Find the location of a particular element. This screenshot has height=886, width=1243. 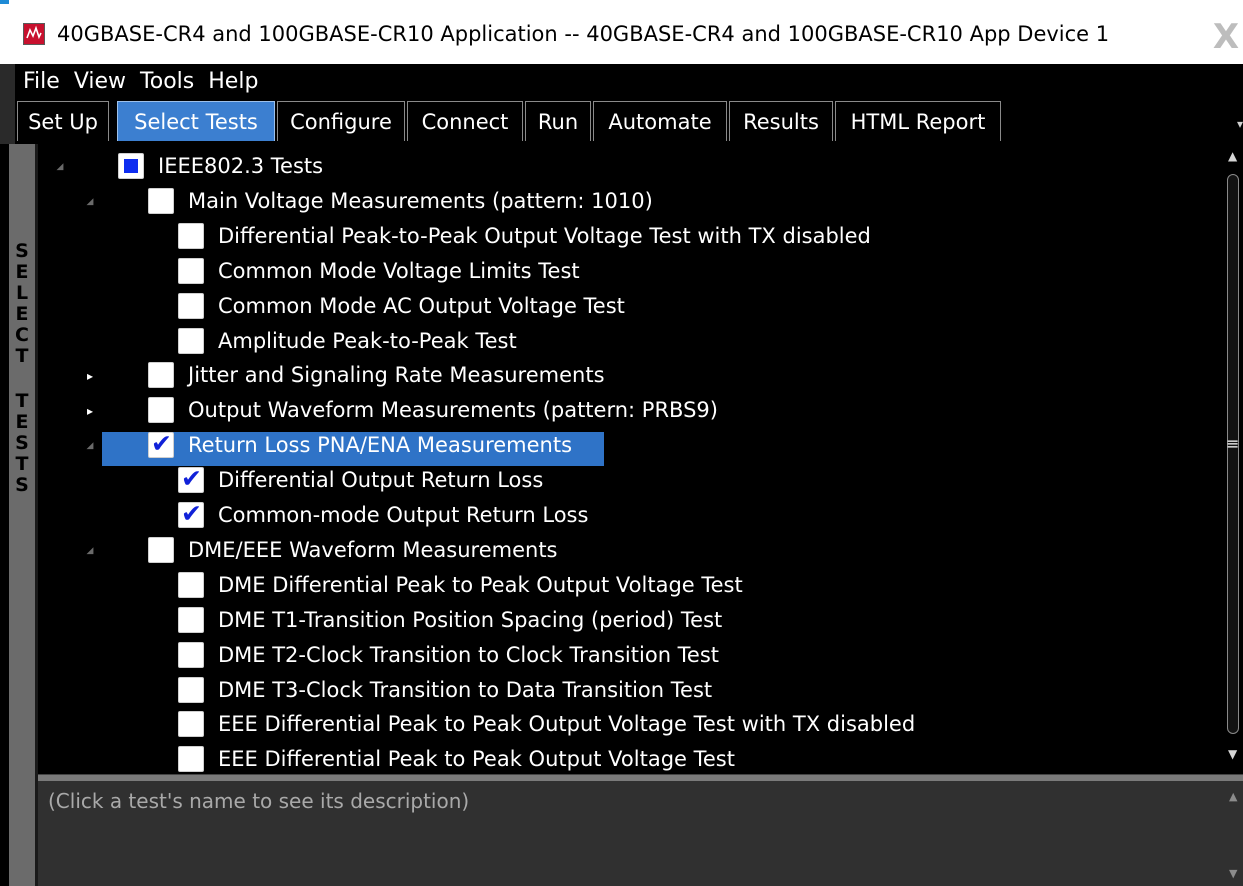

tree-item-label: Differential Output Return Loss is located at coordinates (380, 480).